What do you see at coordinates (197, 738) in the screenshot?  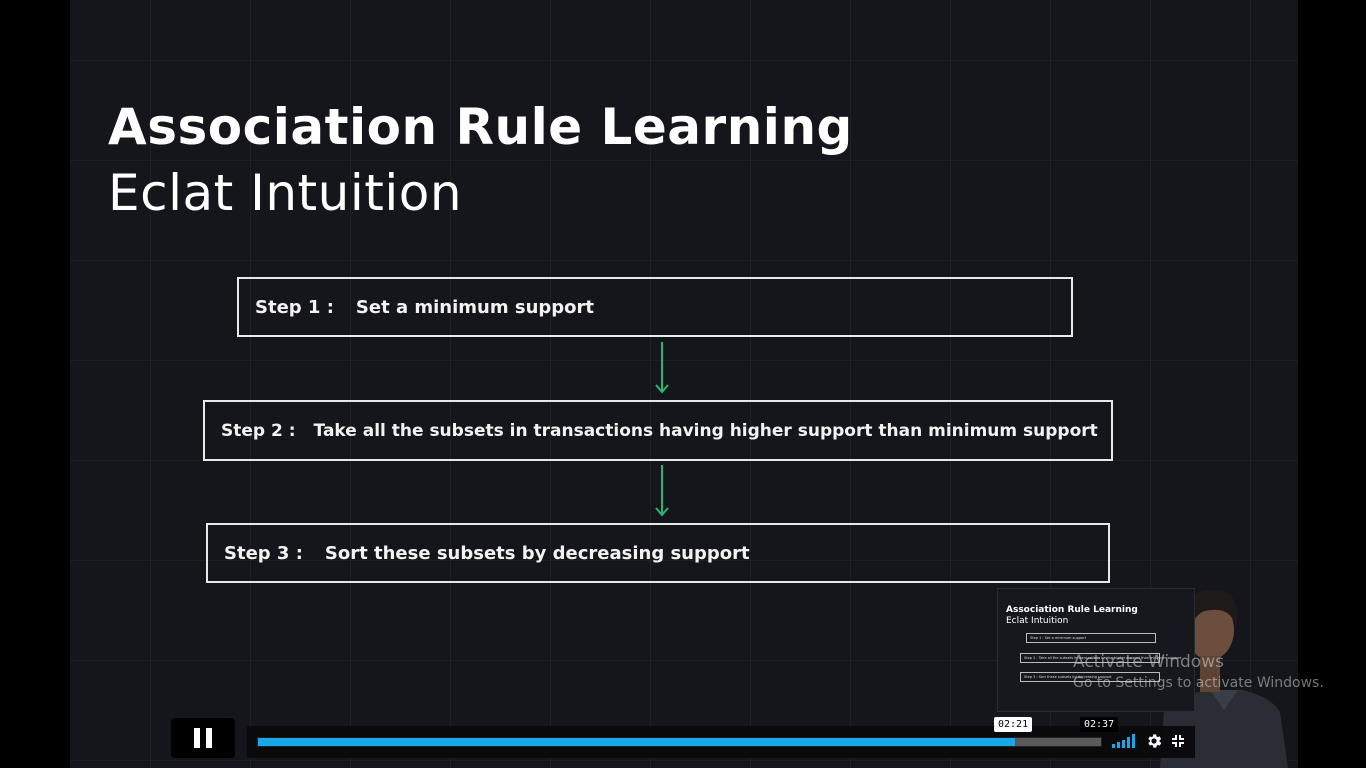 I see `pause-icon` at bounding box center [197, 738].